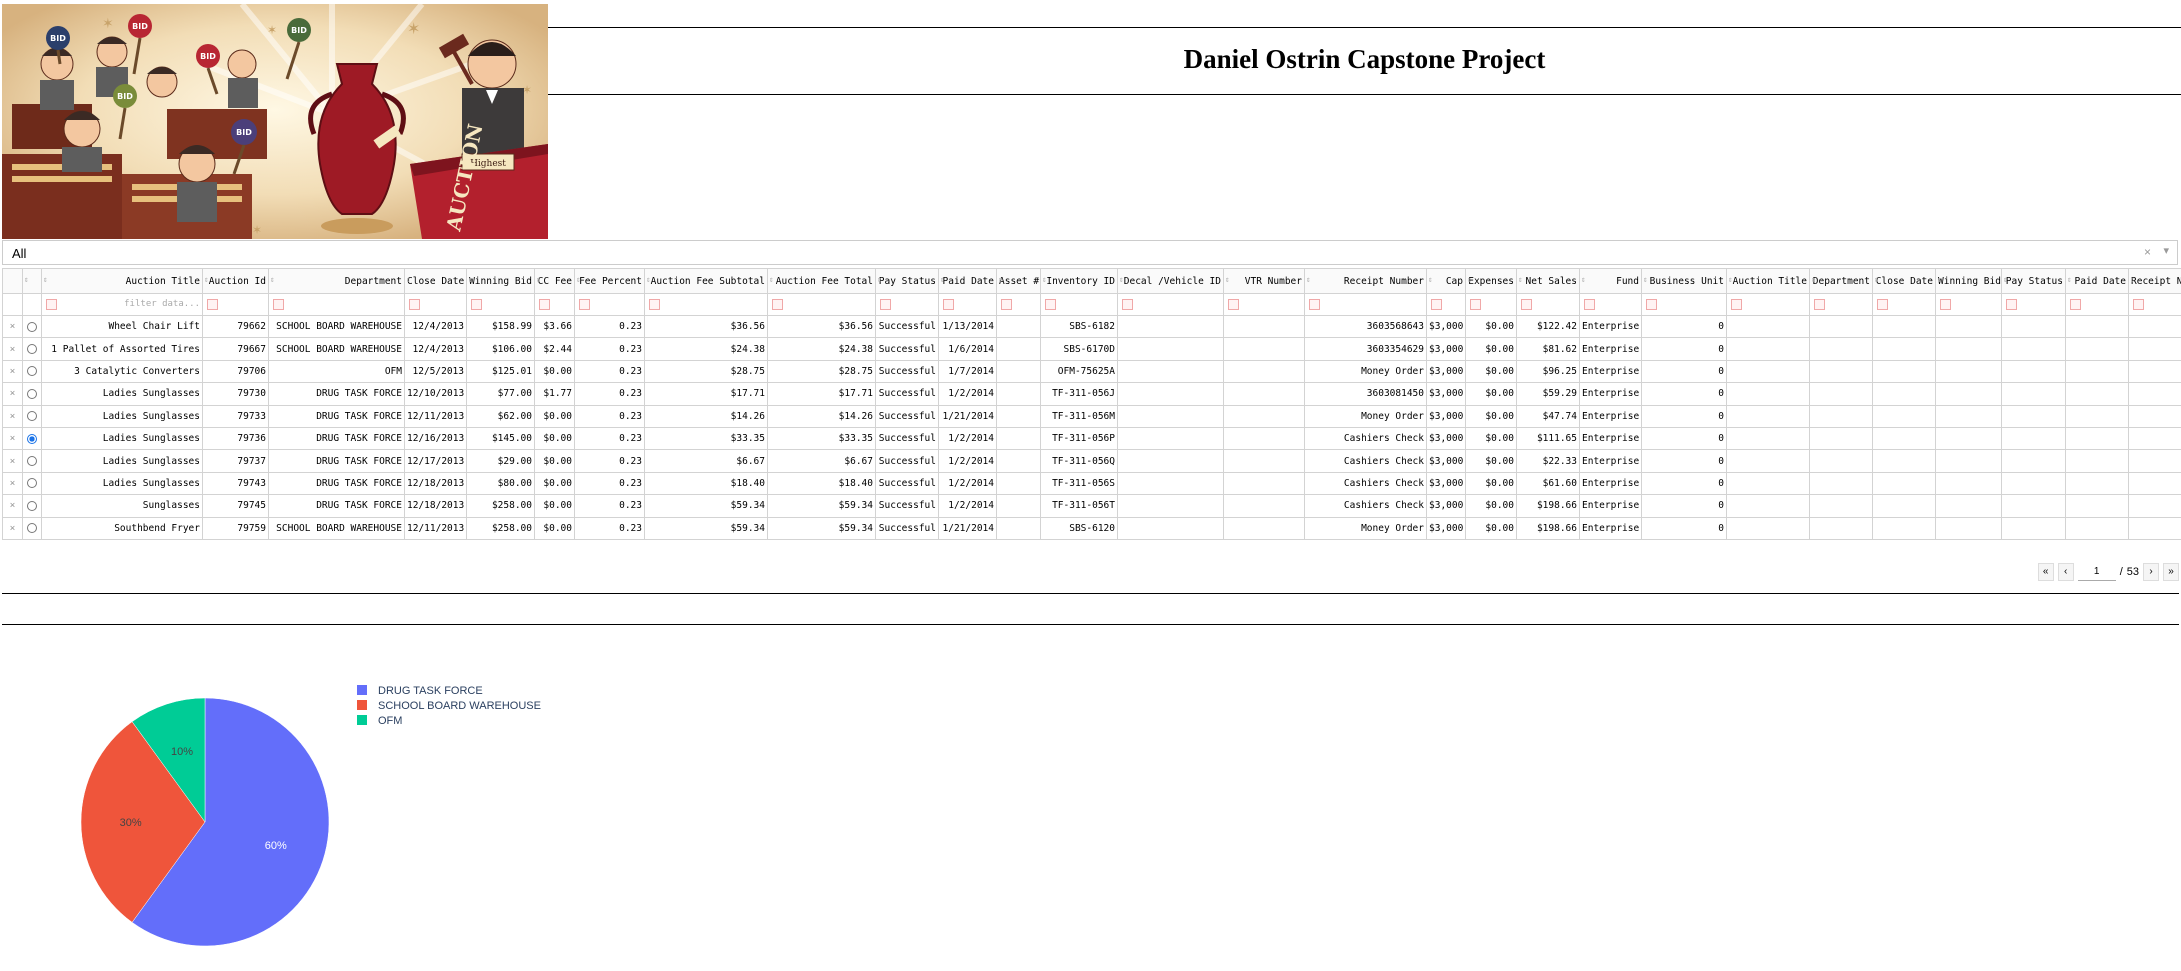 This screenshot has height=971, width=2181. Describe the element at coordinates (907, 281) in the screenshot. I see `column-header: ⇕ Pay Status` at that location.